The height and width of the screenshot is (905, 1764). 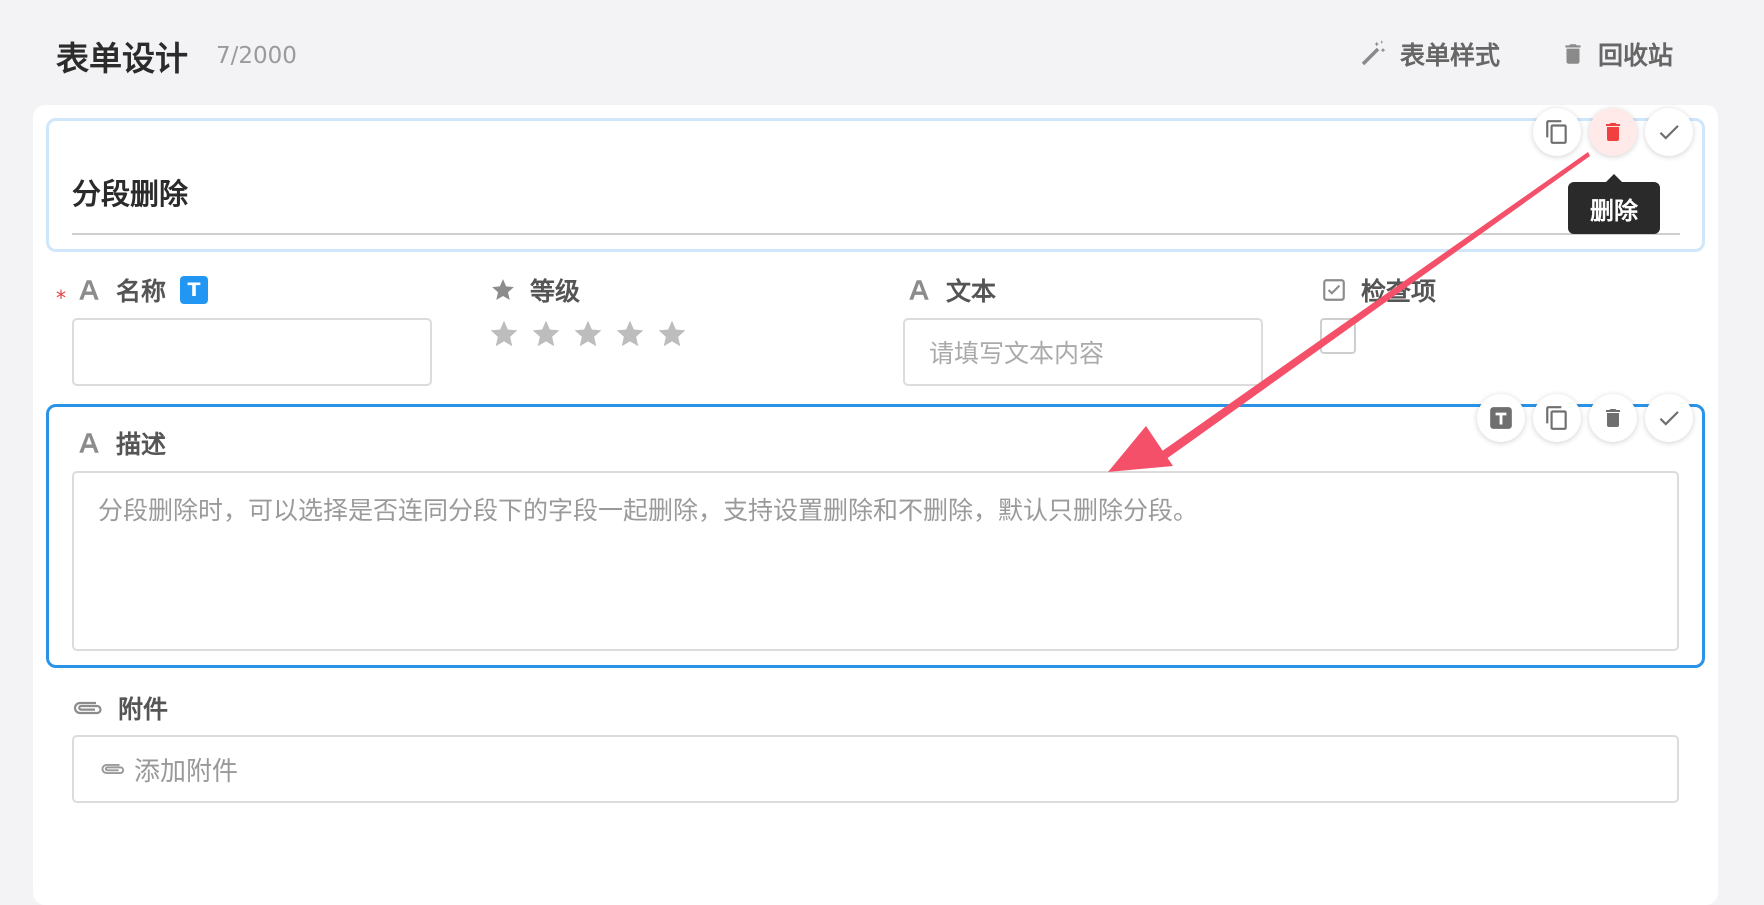 I want to click on section-confirm-button, so click(x=1669, y=132).